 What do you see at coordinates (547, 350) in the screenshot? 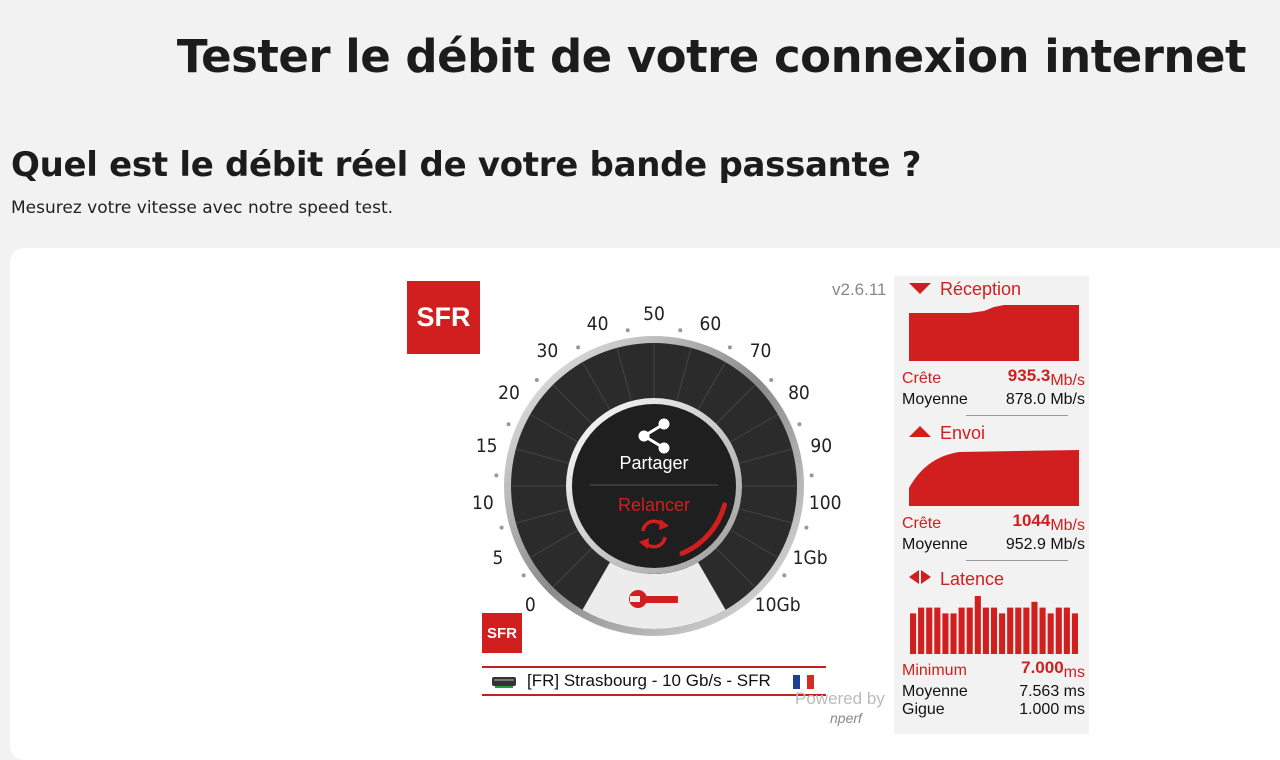
I see `gauge-scale-label: 30` at bounding box center [547, 350].